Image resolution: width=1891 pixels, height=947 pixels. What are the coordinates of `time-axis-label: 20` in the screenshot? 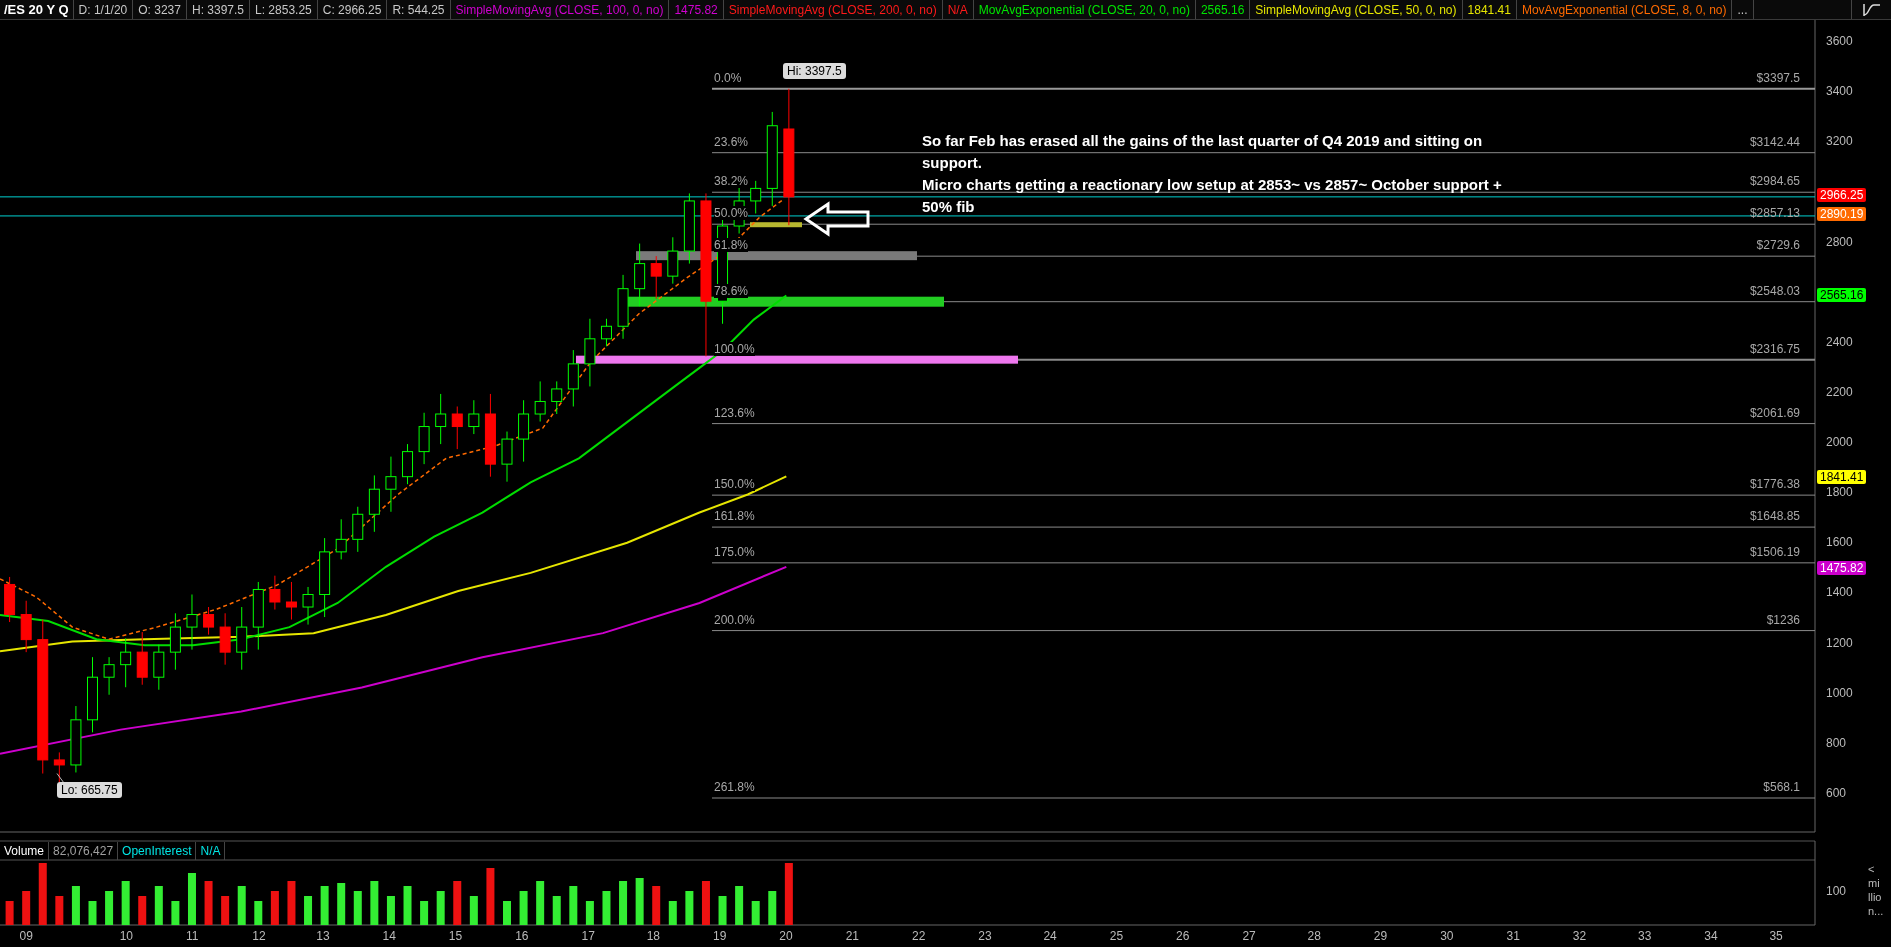 It's located at (786, 936).